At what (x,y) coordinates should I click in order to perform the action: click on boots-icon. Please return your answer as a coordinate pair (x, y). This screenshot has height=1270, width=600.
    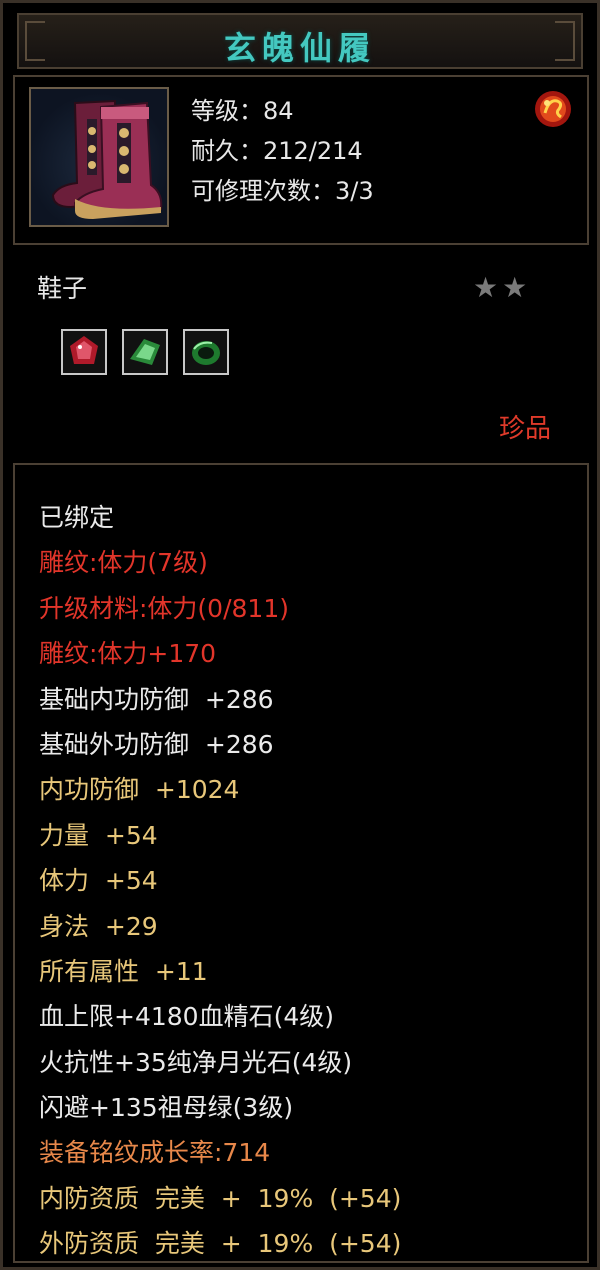
    Looking at the image, I should click on (99, 157).